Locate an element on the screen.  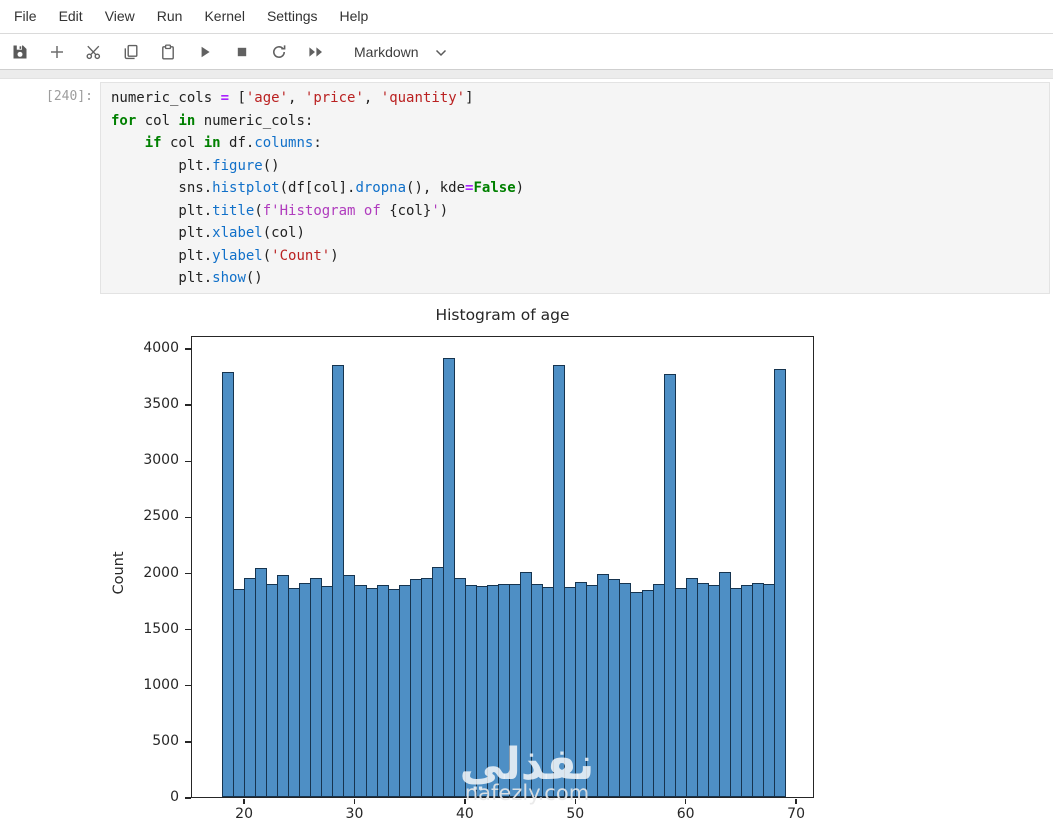
y-tick-label: 3000 is located at coordinates (161, 460).